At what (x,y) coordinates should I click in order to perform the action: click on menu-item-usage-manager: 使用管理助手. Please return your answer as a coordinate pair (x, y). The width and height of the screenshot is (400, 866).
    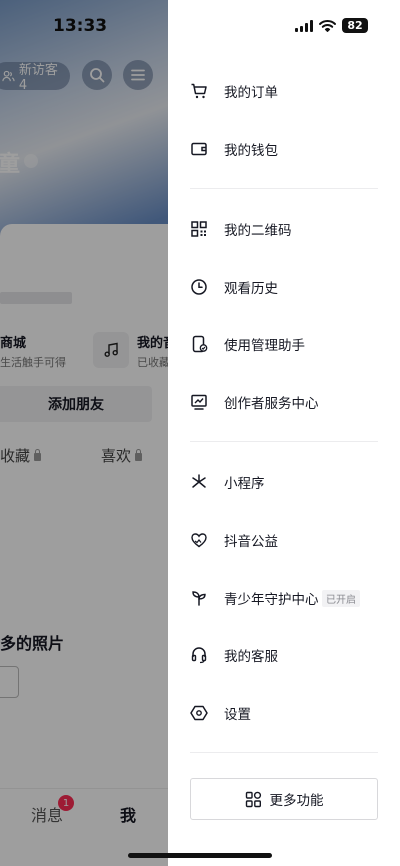
    Looking at the image, I should click on (284, 344).